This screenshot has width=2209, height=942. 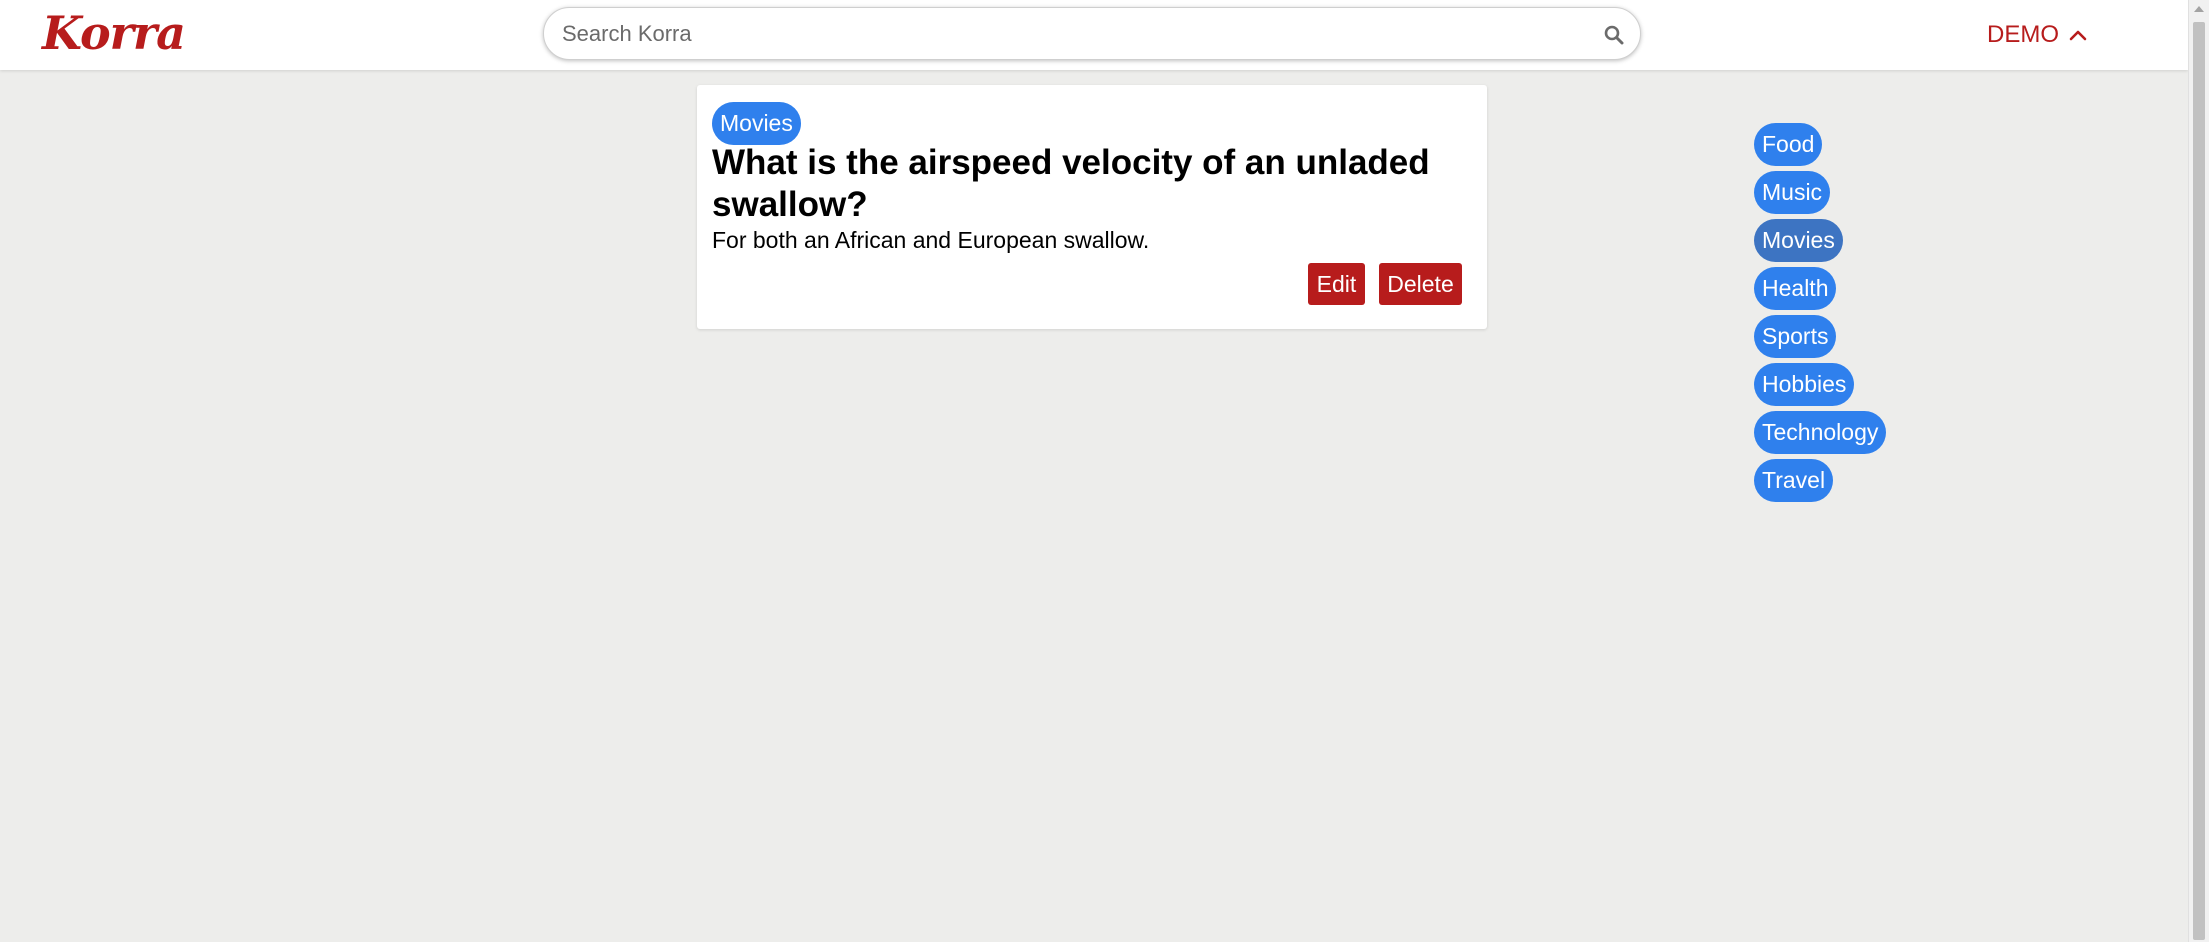 I want to click on edit-button: Edit, so click(x=1336, y=284).